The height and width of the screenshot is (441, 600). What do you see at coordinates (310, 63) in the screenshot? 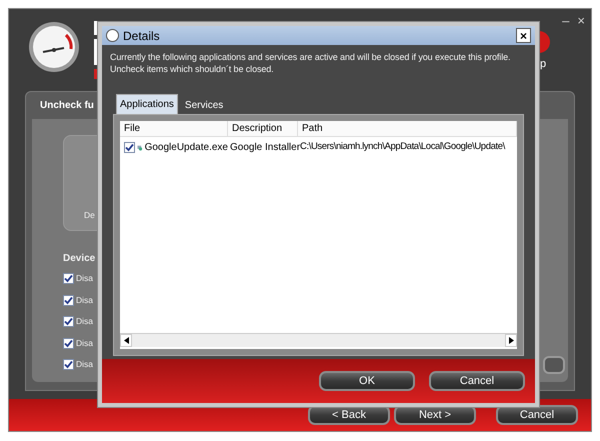
I see `dialog-message: Currently the following applications and services are active and will be closed if you execute this profile. Uncheck items which shouldn´t be closed.` at bounding box center [310, 63].